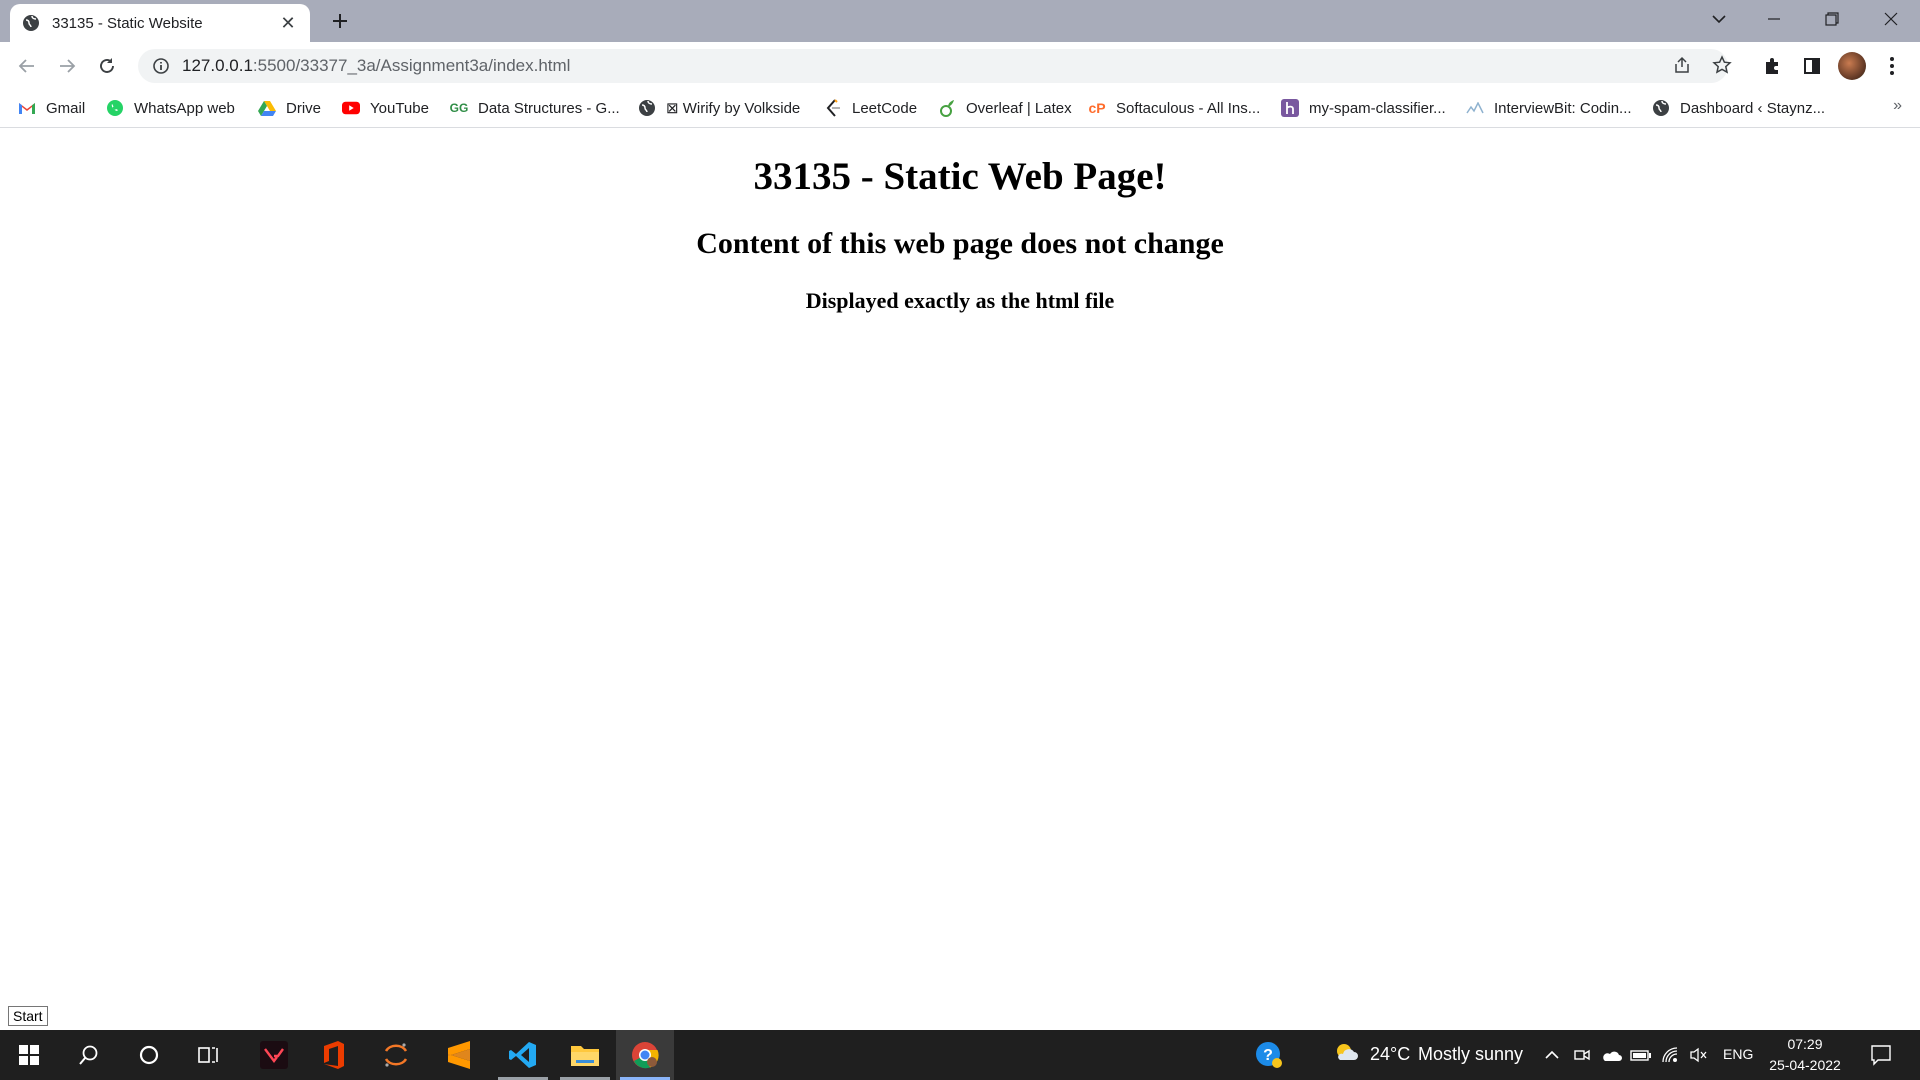 Image resolution: width=1920 pixels, height=1080 pixels. I want to click on taskbar-app-jupyter, so click(396, 1055).